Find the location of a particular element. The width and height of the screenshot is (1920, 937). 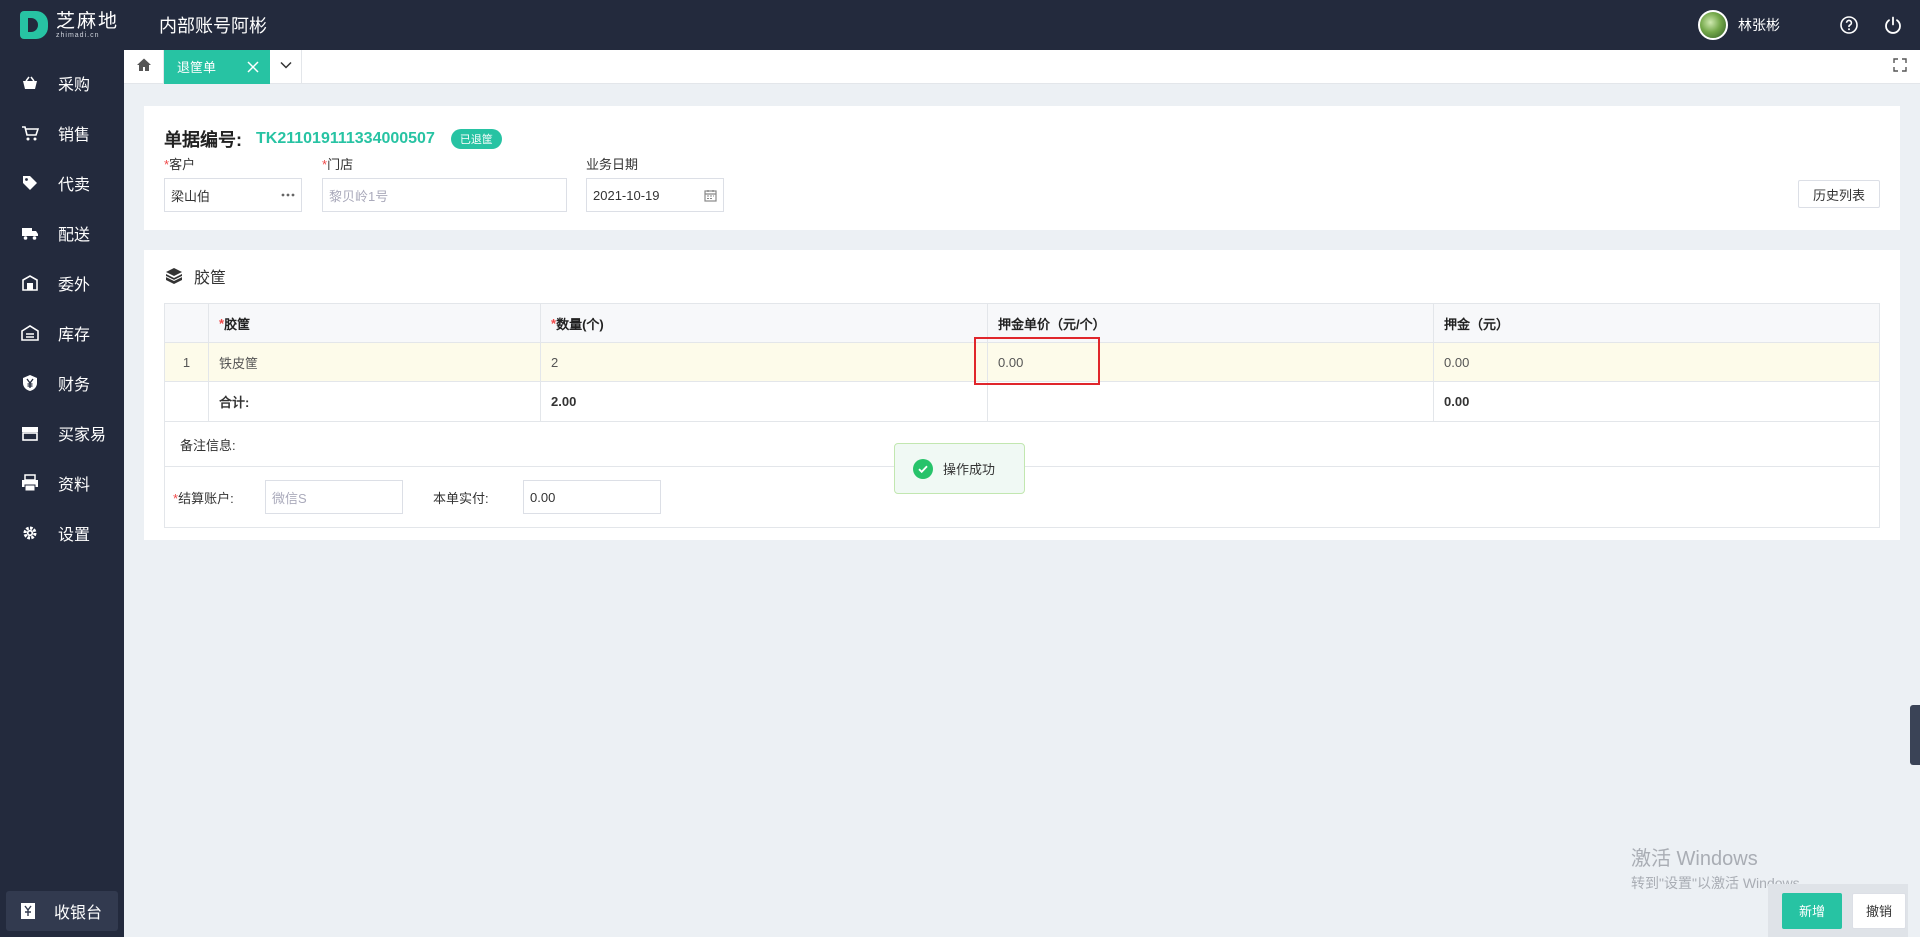

sidebar-item-data: 资料 is located at coordinates (62, 483).